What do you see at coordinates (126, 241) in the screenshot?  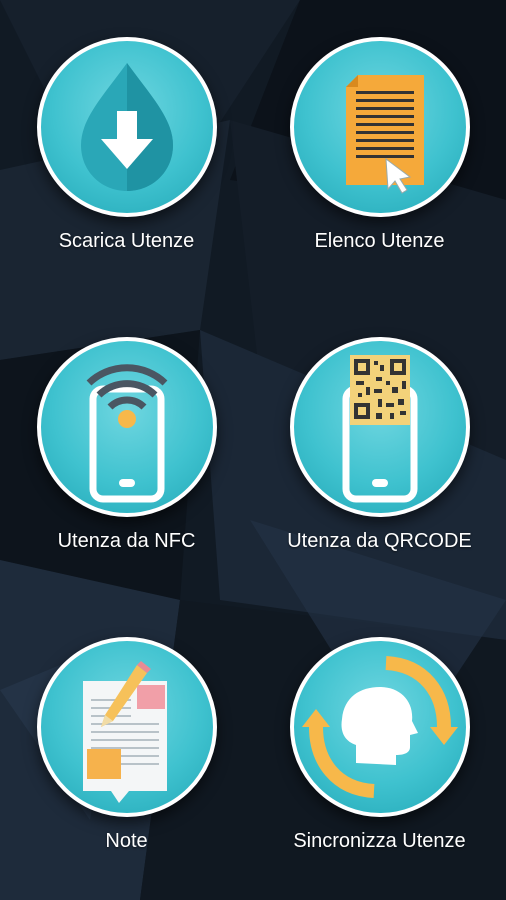 I see `download-users-label: Scarica Utenze` at bounding box center [126, 241].